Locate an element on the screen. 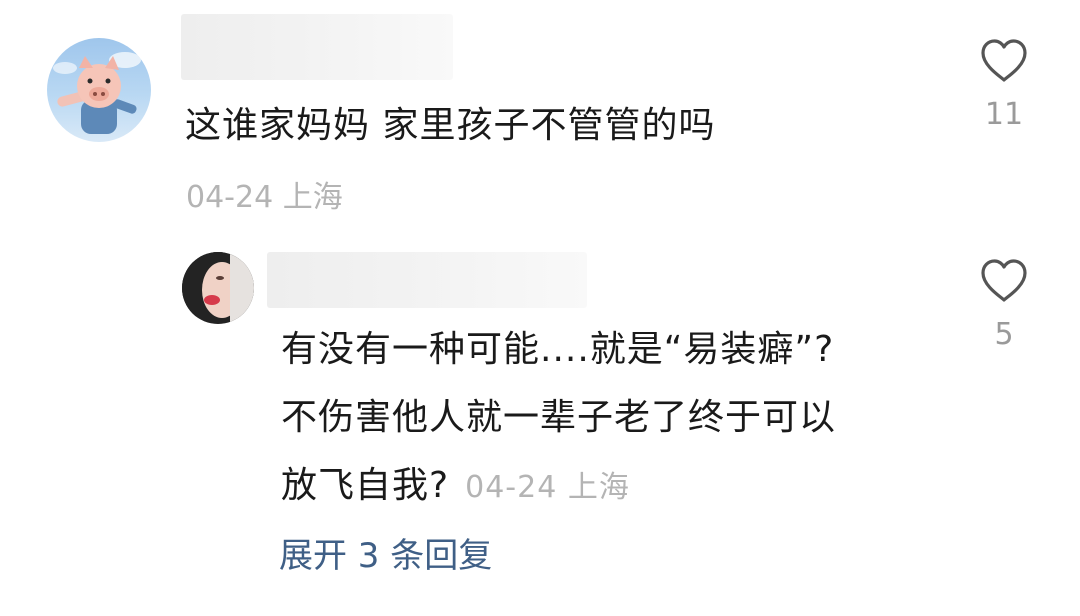 The image size is (1080, 616). avatar is located at coordinates (99, 90).